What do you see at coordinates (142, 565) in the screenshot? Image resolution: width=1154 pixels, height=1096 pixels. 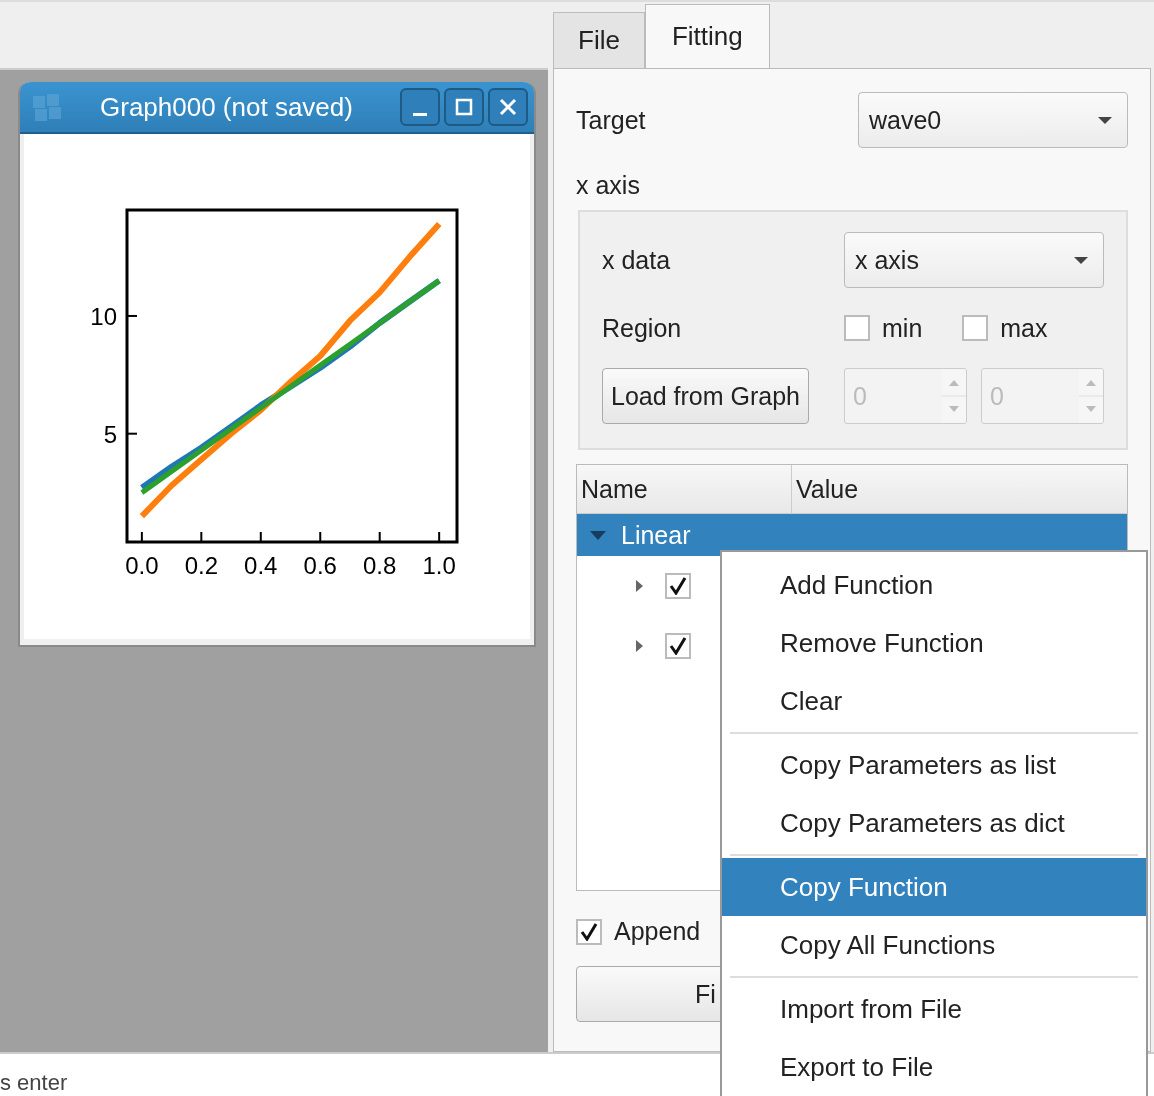 I see `axis-tick-label: 0.0` at bounding box center [142, 565].